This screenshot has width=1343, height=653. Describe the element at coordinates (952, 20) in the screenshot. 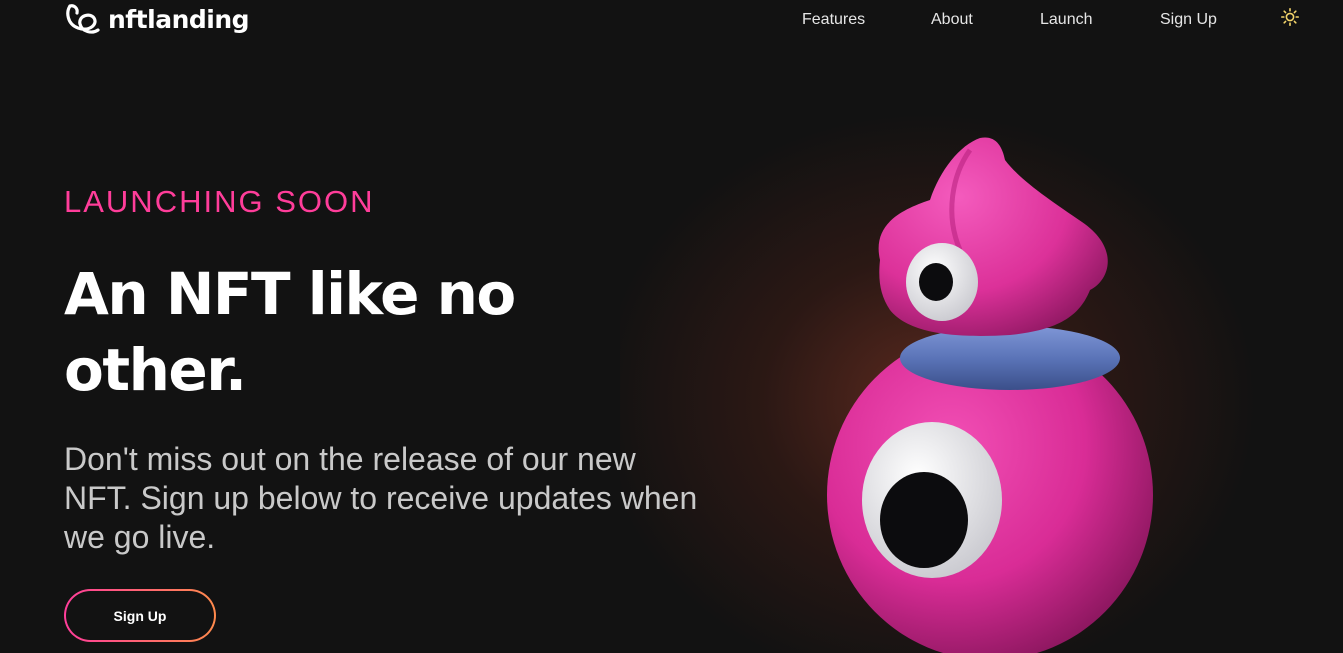

I see `nav-link-about: About` at that location.